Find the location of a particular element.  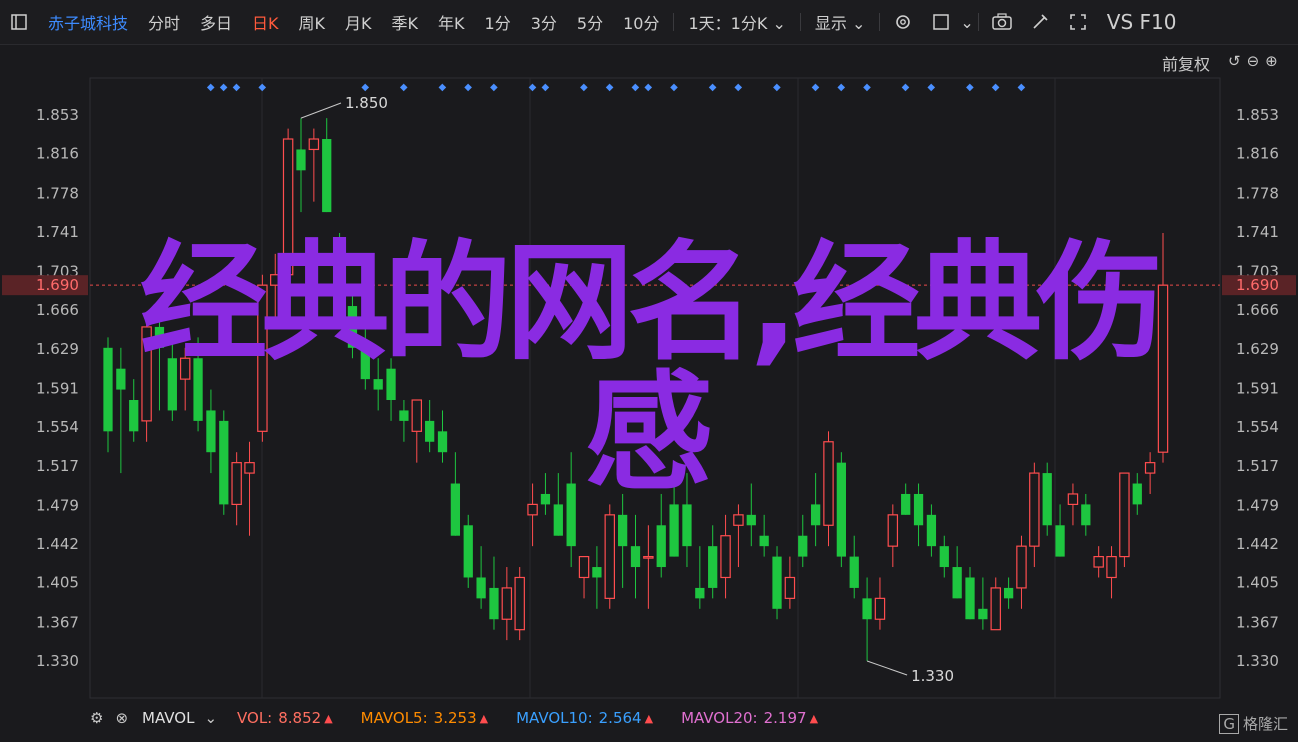

tab-period-4: 月K is located at coordinates (358, 22).